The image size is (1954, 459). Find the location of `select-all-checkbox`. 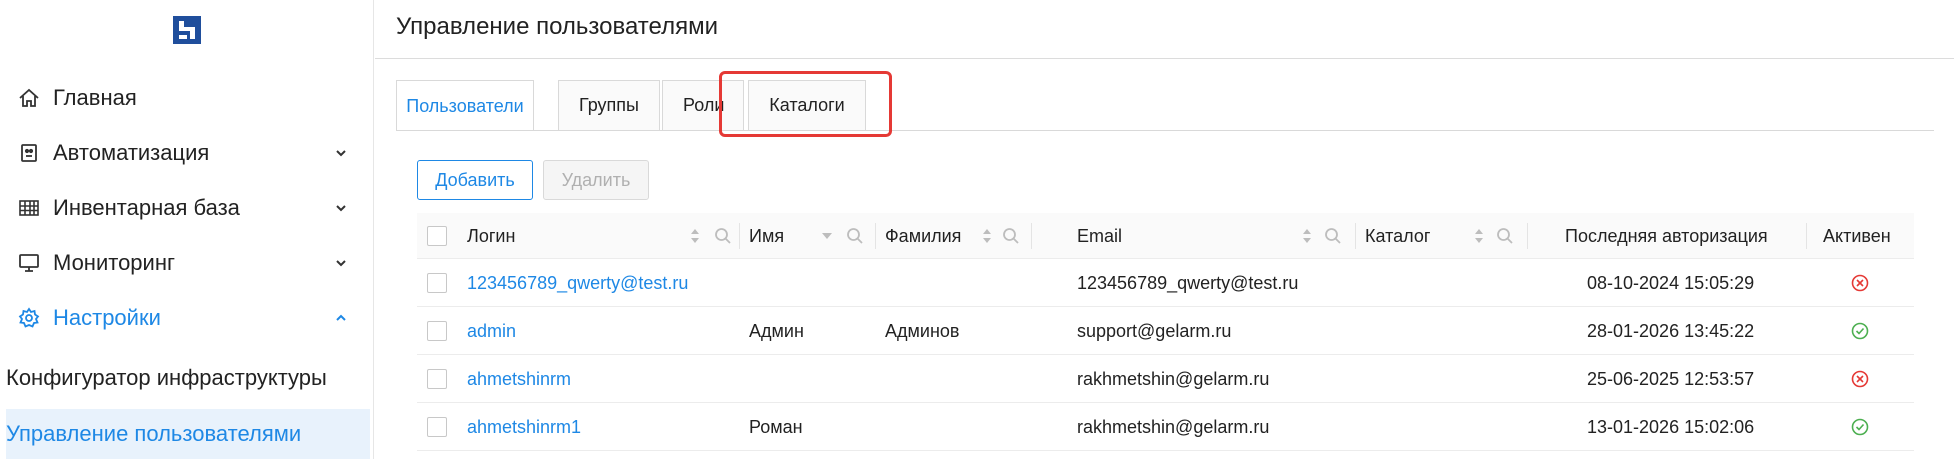

select-all-checkbox is located at coordinates (437, 236).